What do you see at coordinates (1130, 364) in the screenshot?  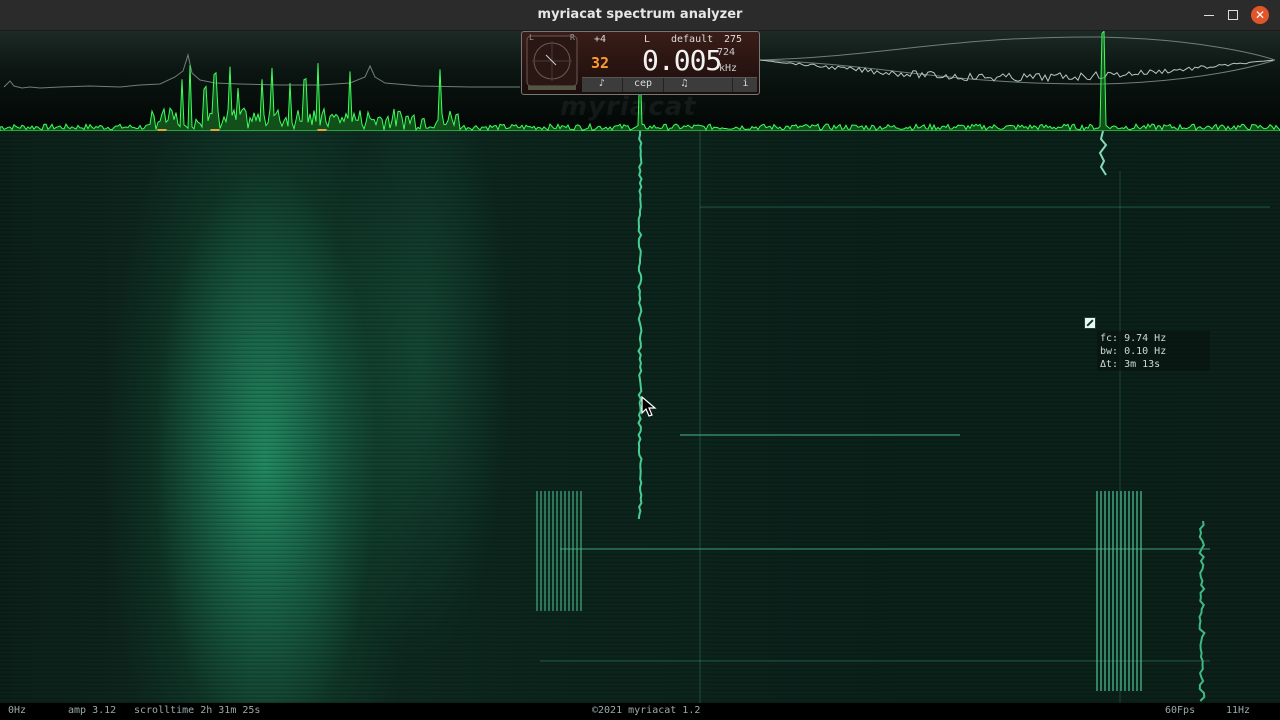 I see `measurement-dt: Δt: 3m 13s` at bounding box center [1130, 364].